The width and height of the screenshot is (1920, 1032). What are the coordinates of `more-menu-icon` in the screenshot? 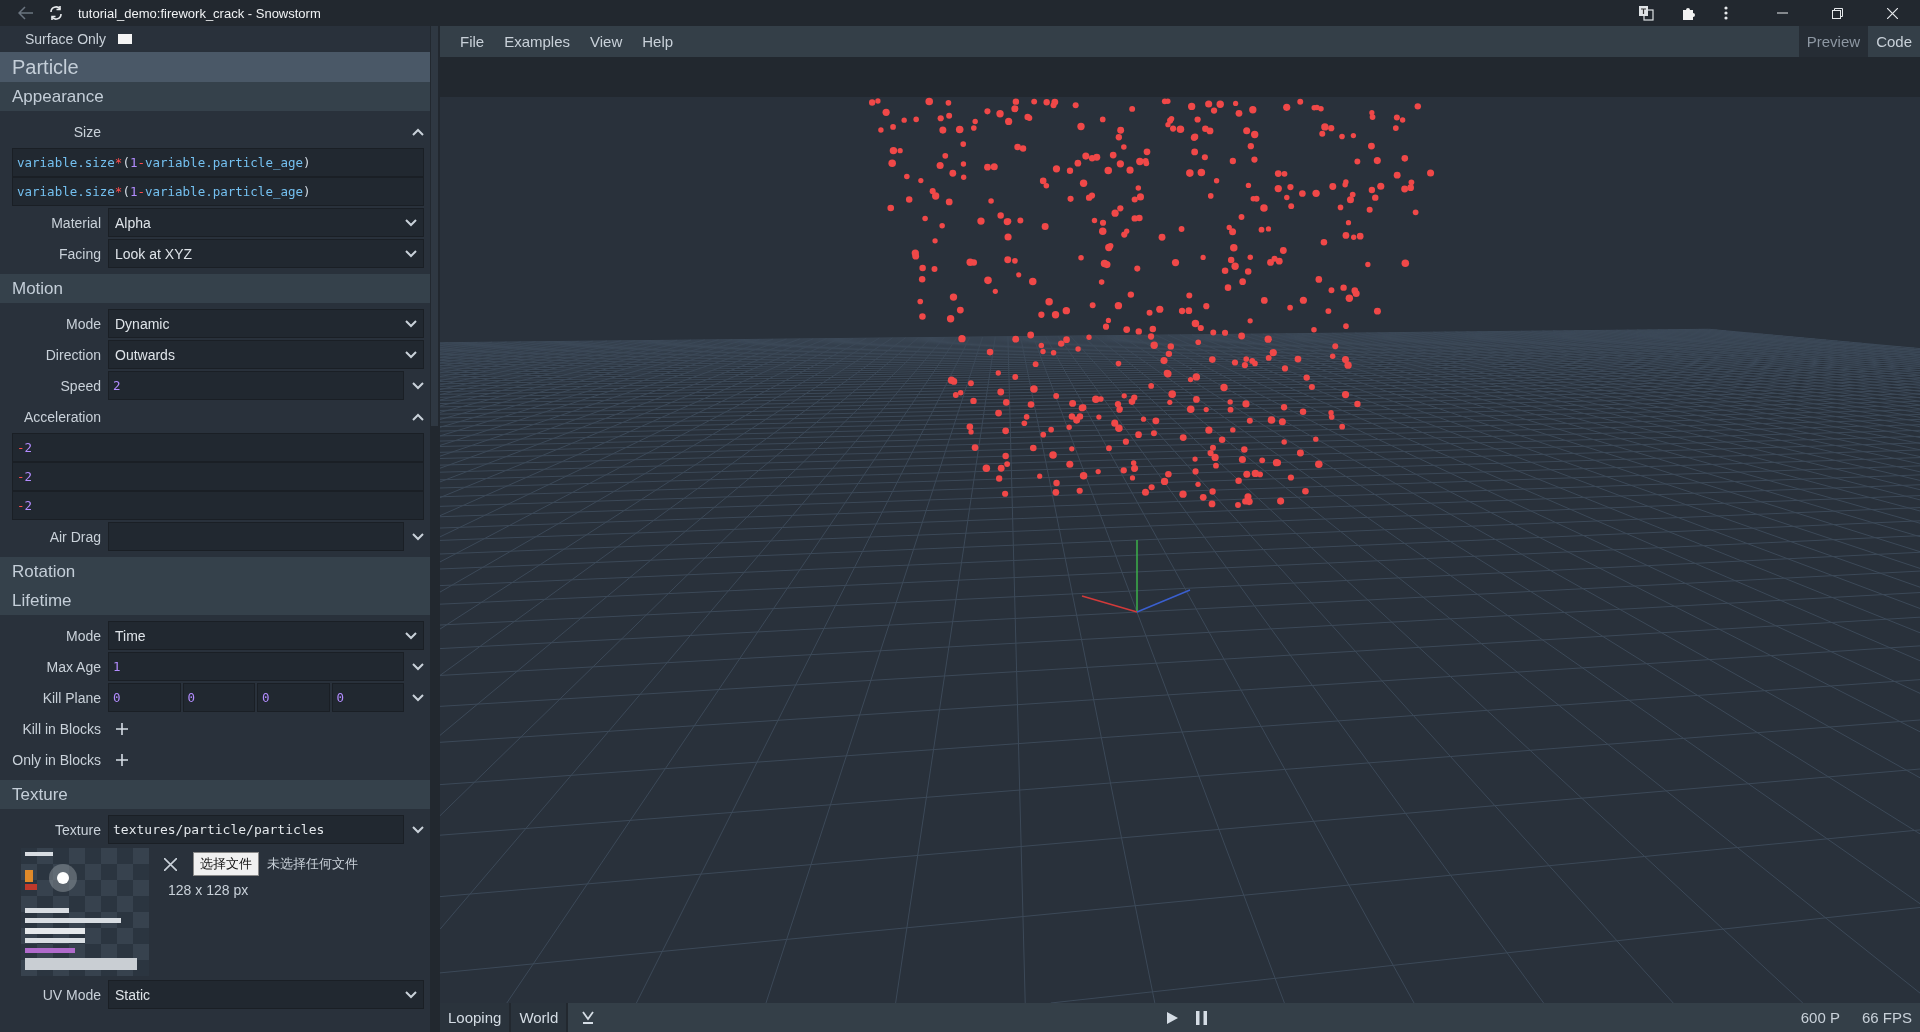 It's located at (1726, 13).